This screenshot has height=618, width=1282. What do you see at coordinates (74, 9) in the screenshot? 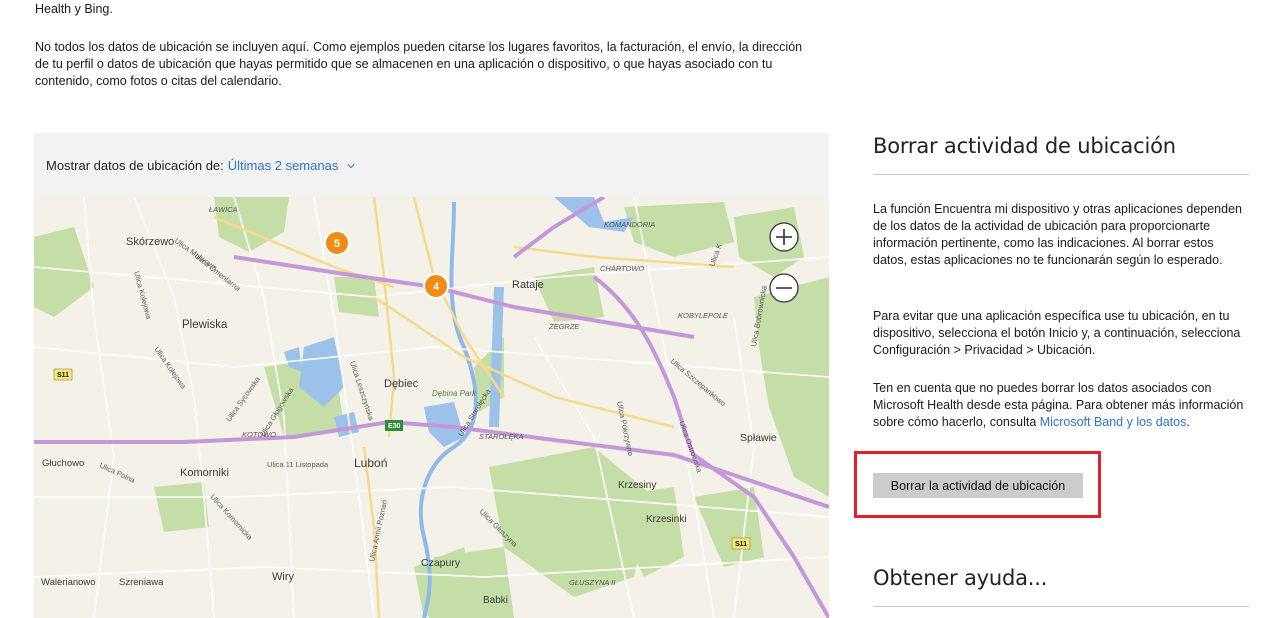
I see `intro-top-line: Health y Bing.` at bounding box center [74, 9].